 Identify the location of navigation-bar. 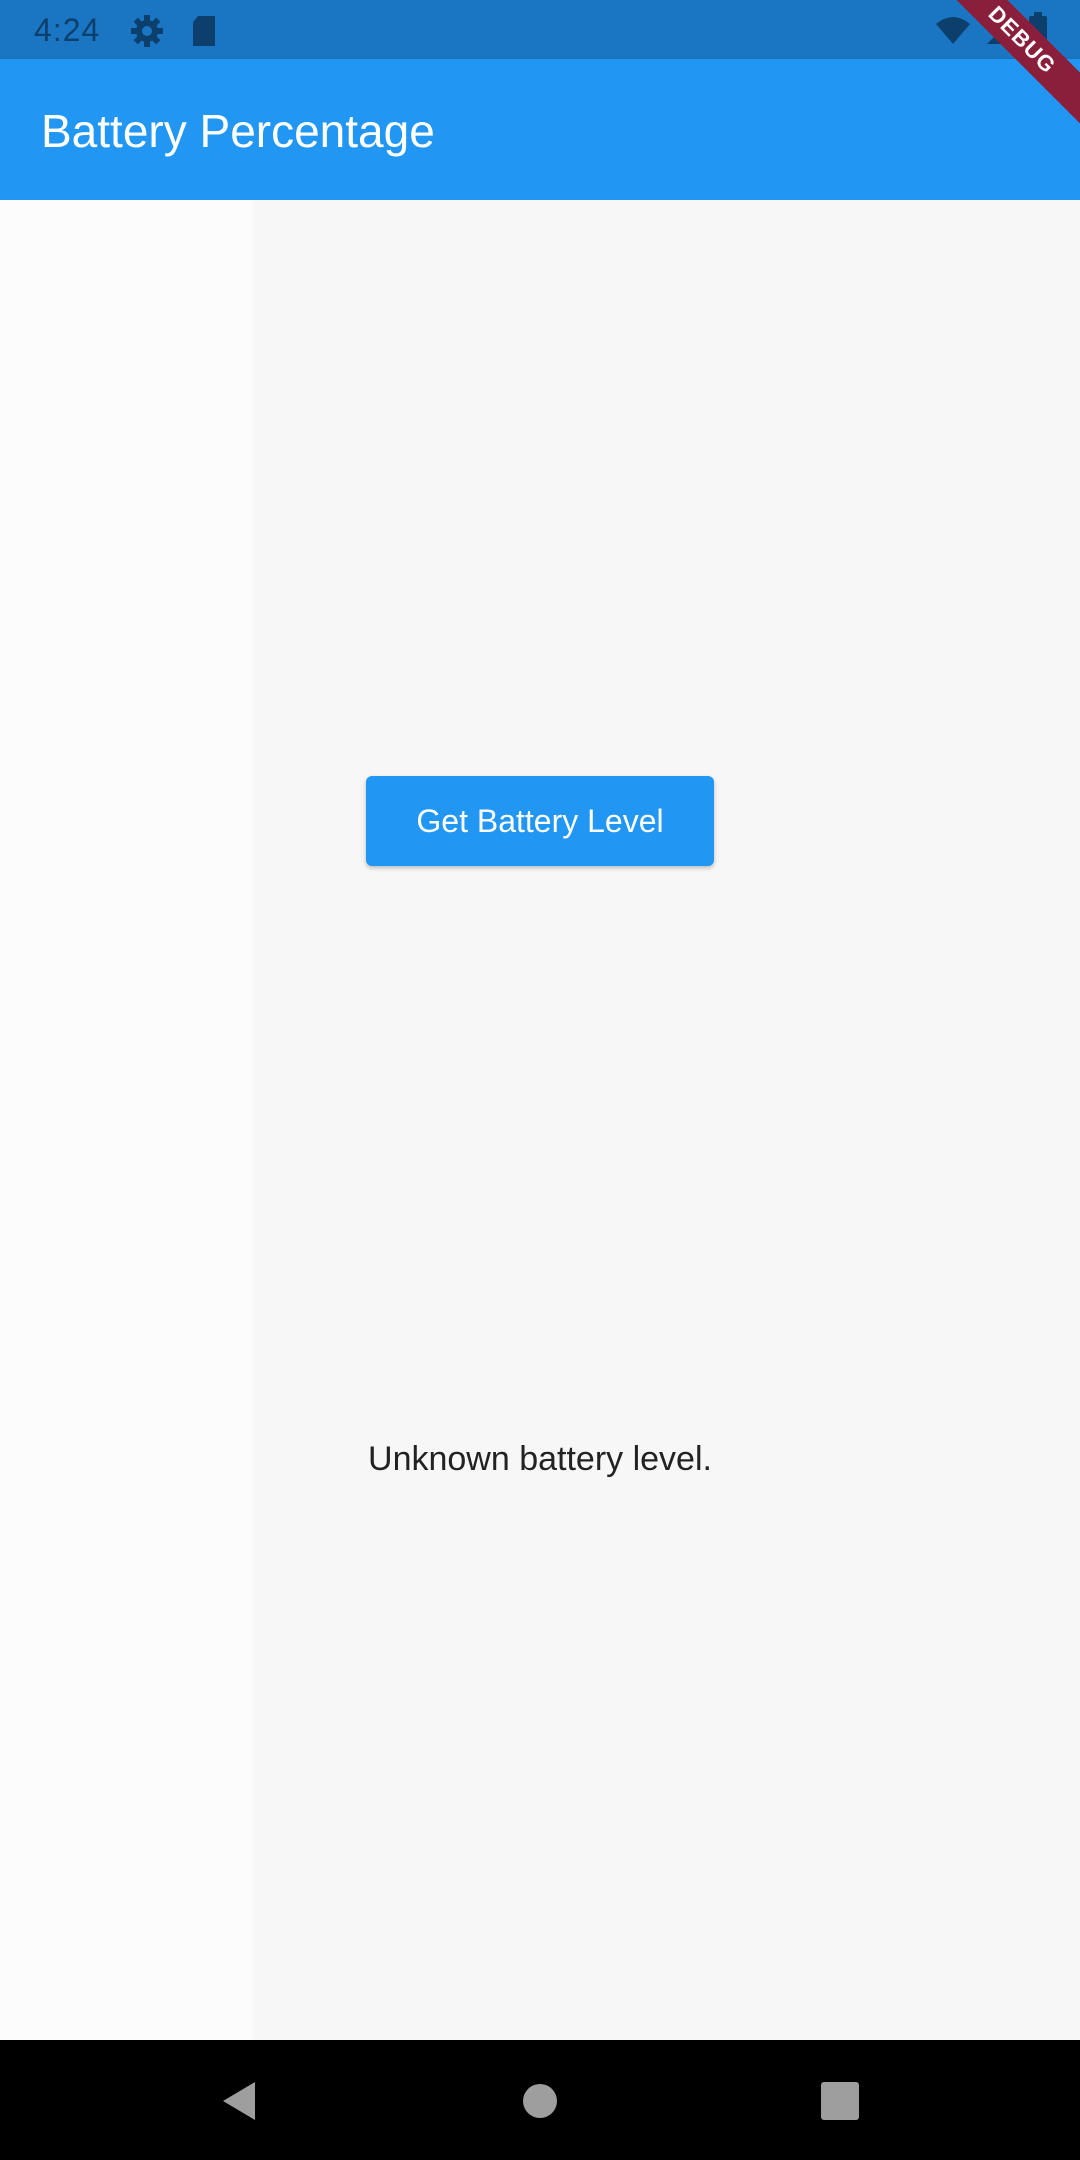
(540, 2100).